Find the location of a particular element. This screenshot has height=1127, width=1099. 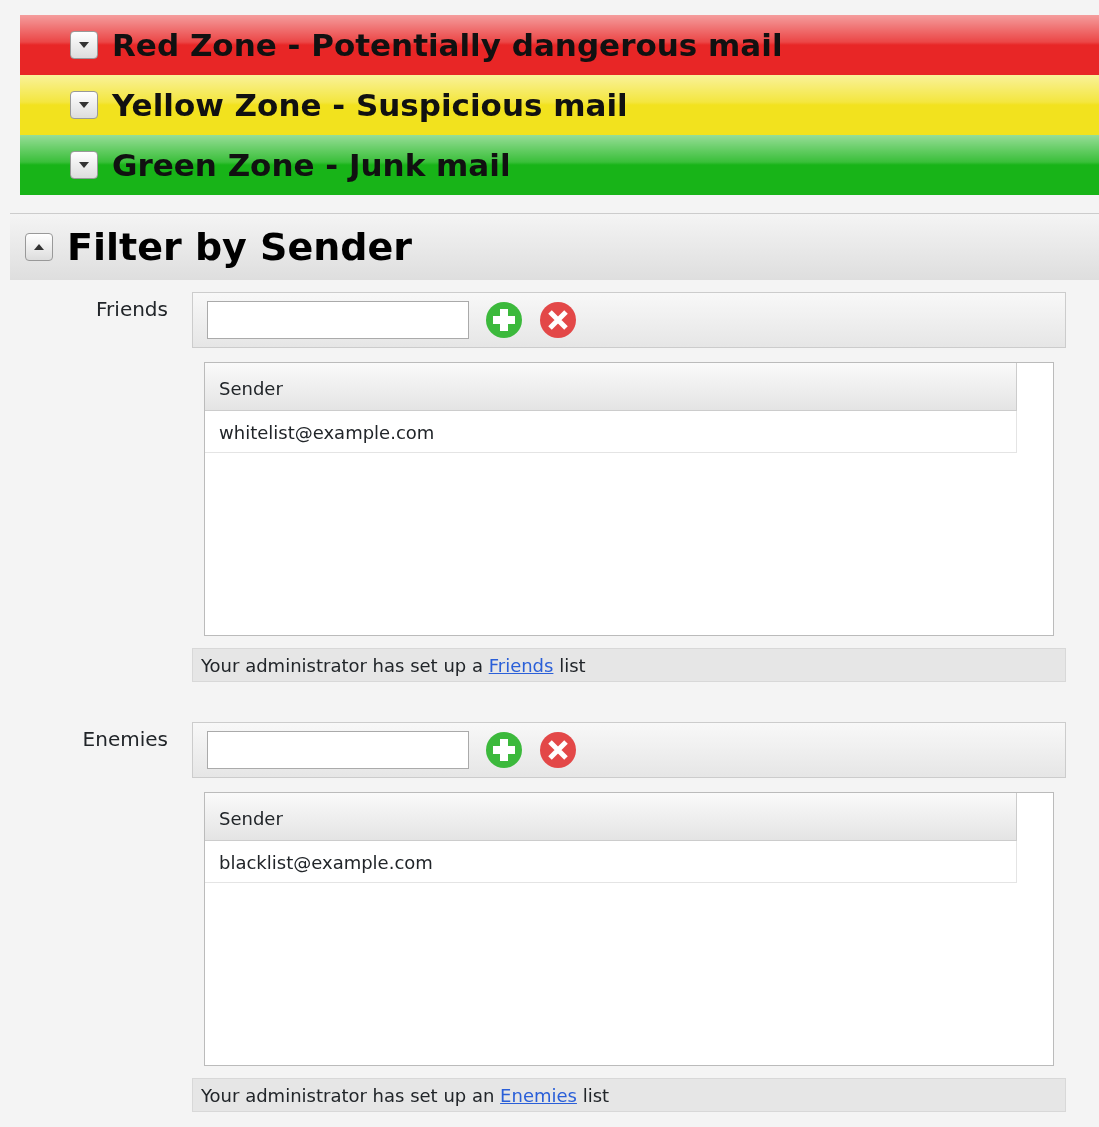

zone-bar: Green Zone - Junk mail is located at coordinates (559, 165).